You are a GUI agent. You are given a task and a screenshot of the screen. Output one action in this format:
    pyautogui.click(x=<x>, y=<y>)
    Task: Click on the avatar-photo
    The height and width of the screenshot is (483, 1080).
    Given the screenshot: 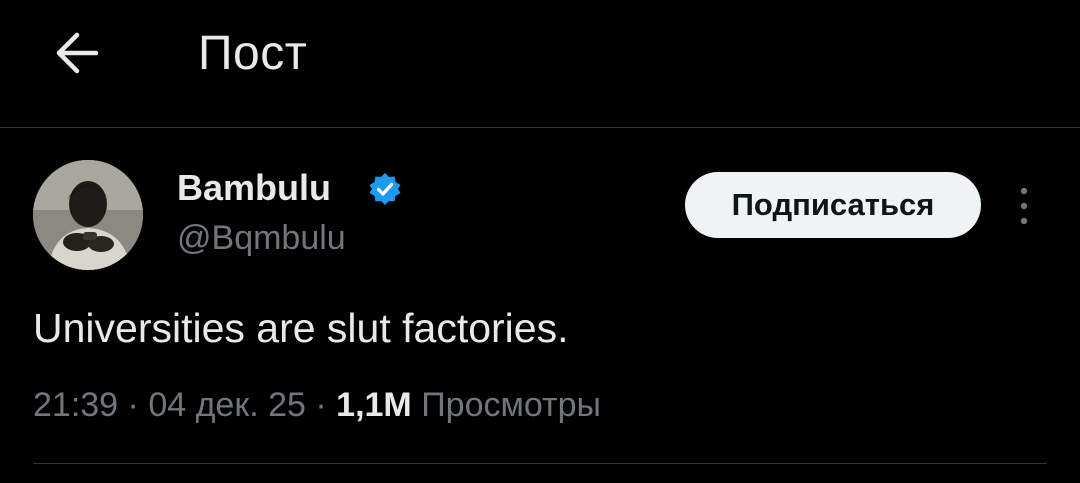 What is the action you would take?
    pyautogui.click(x=88, y=215)
    